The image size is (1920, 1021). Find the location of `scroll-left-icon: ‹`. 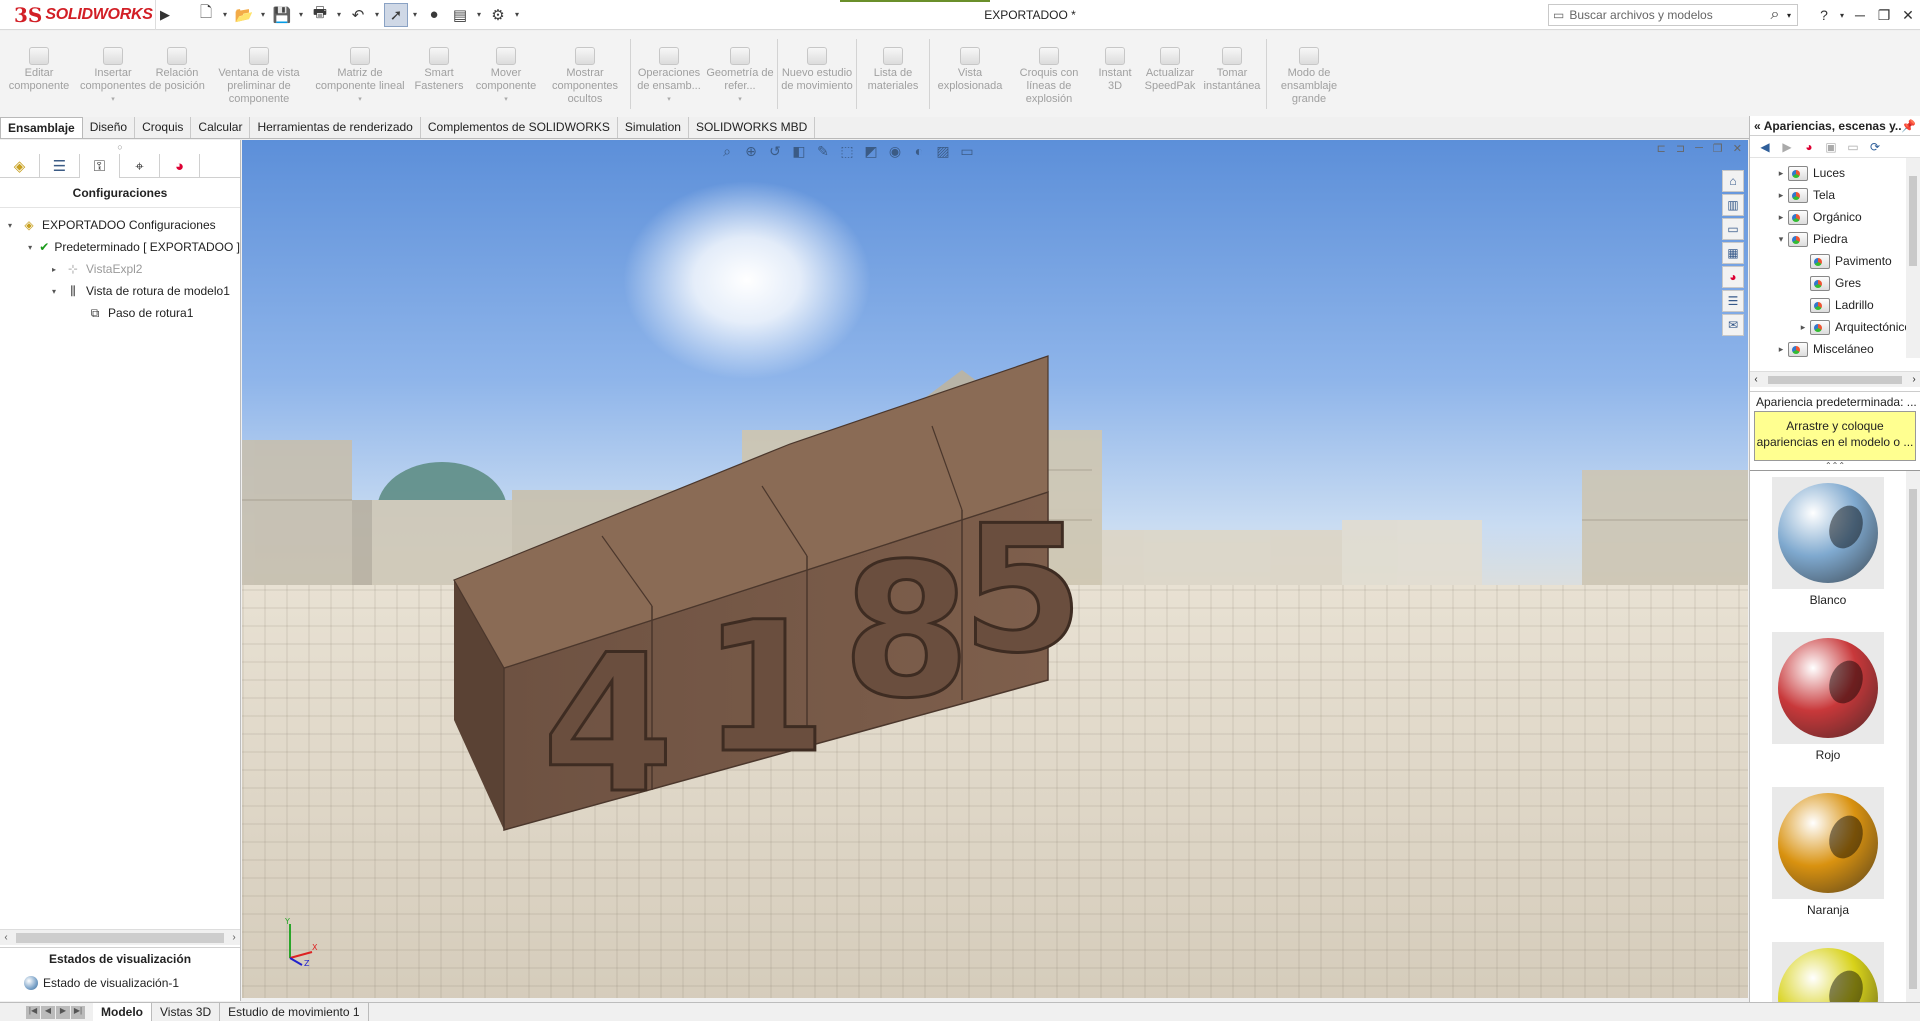

scroll-left-icon: ‹ is located at coordinates (1756, 379).